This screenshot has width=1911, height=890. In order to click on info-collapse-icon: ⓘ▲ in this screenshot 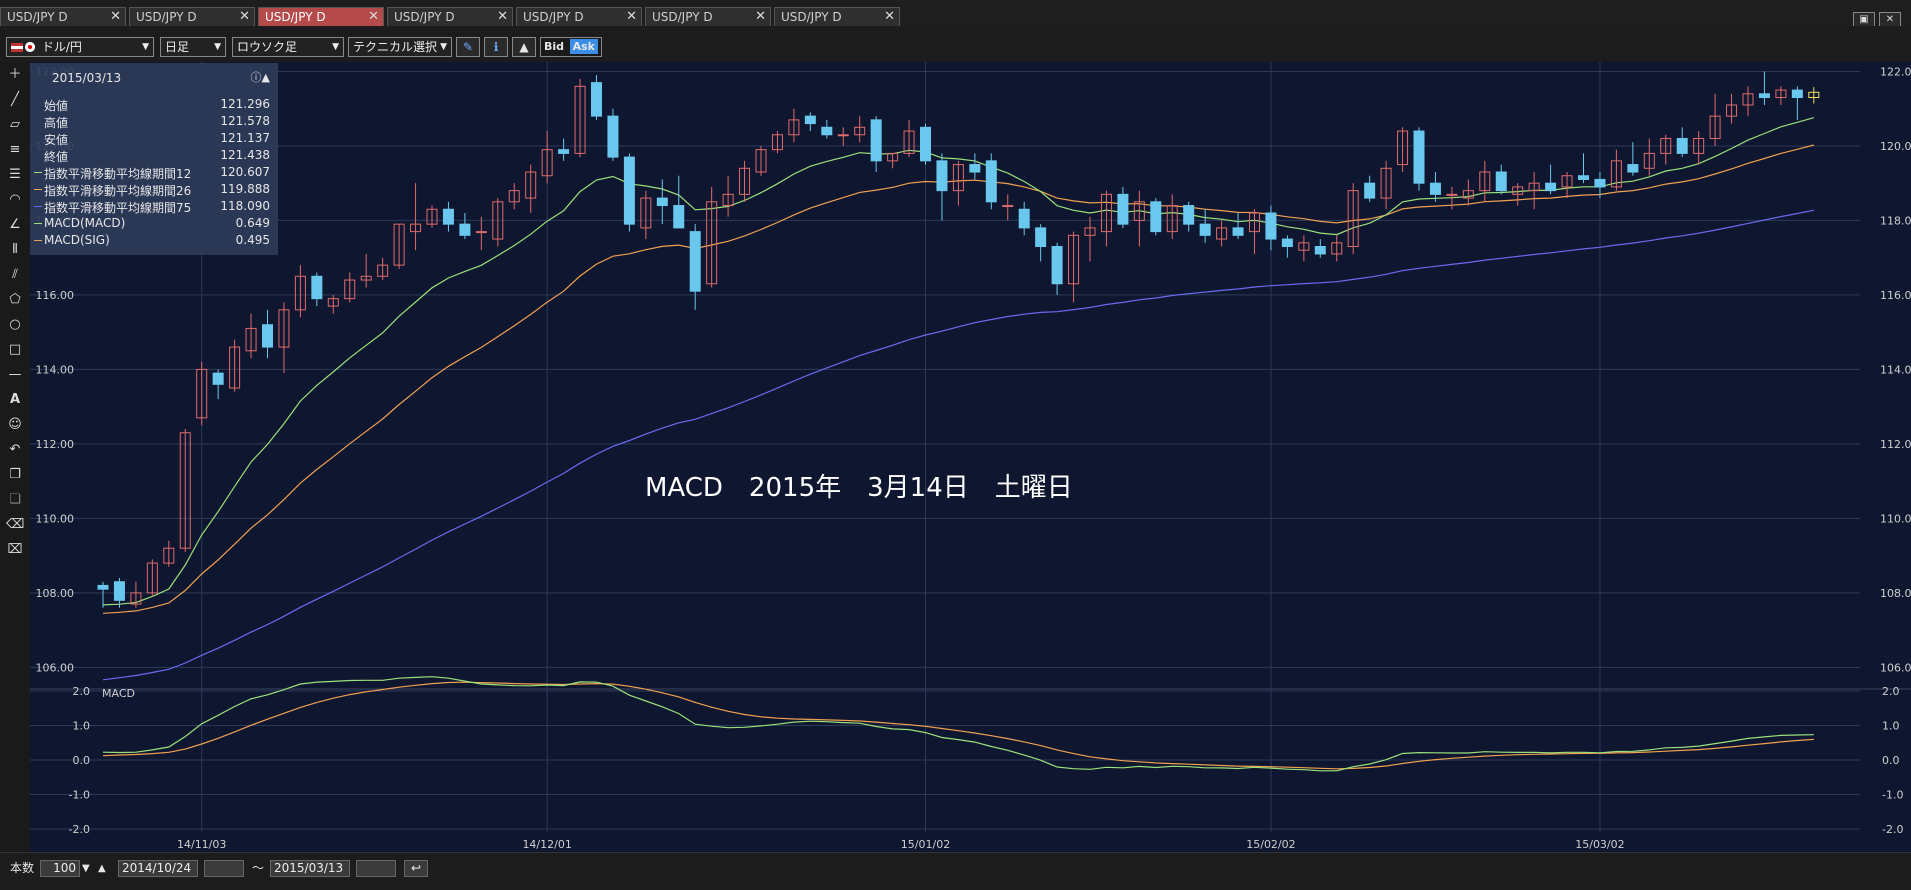, I will do `click(260, 77)`.